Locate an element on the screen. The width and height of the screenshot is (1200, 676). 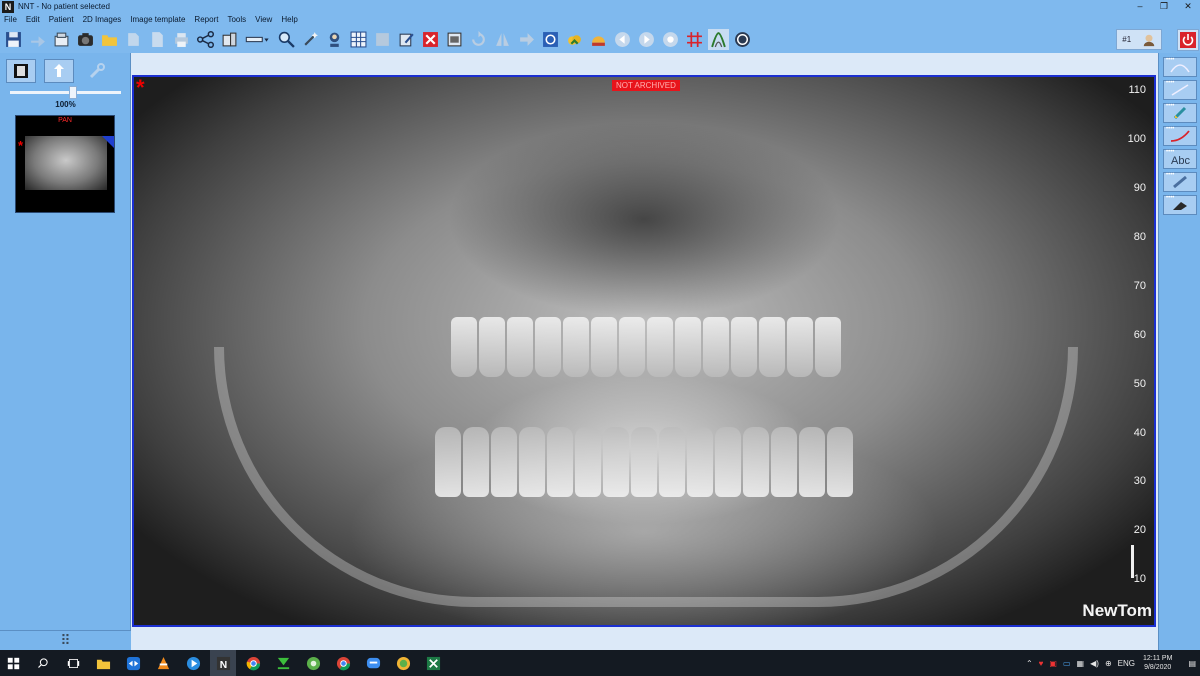
zoom-button is located at coordinates (286, 39).